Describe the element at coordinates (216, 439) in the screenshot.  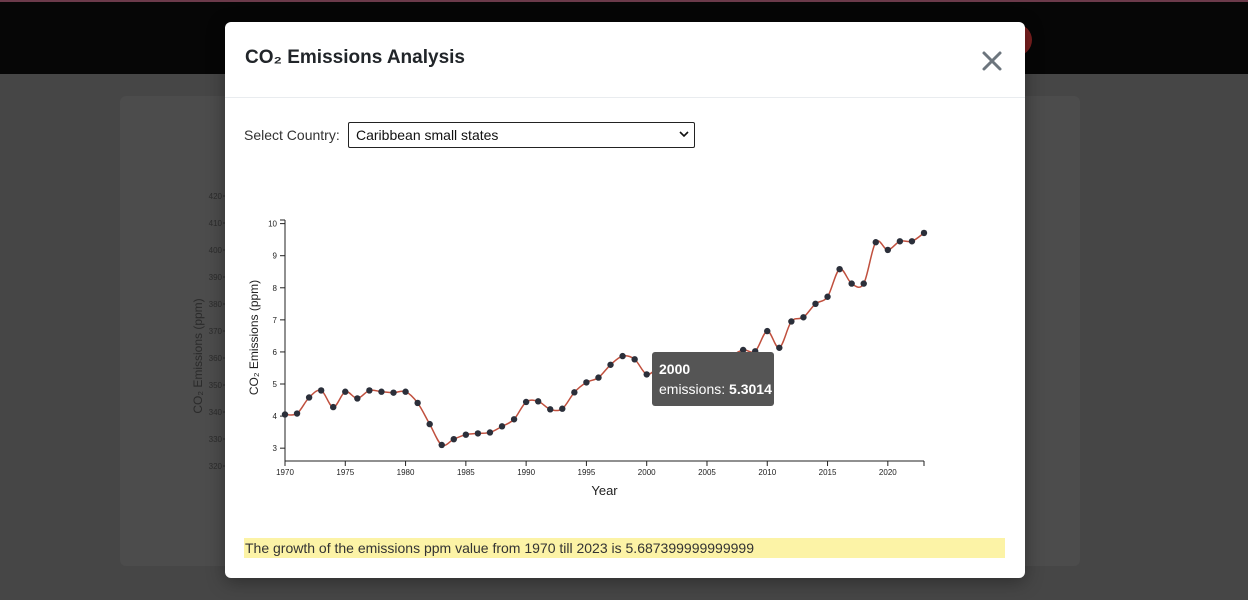
I see `background-chart-tick-label: 330` at that location.